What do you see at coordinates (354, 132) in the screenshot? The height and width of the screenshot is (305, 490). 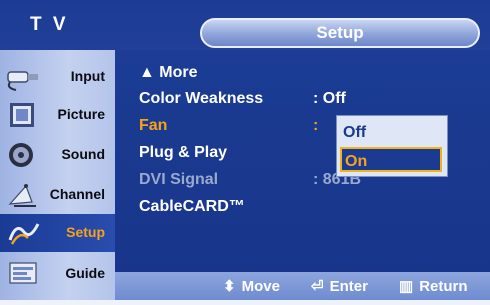 I see `fan-option-off: Off` at bounding box center [354, 132].